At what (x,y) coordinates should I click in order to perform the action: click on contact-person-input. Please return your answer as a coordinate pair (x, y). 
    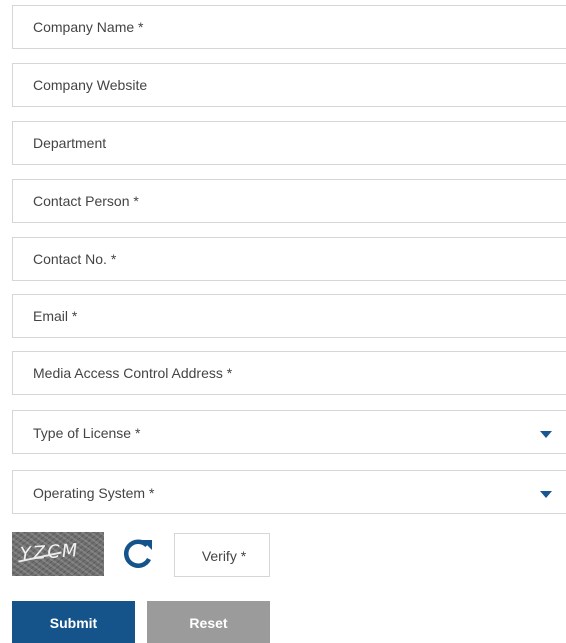
    Looking at the image, I should click on (289, 201).